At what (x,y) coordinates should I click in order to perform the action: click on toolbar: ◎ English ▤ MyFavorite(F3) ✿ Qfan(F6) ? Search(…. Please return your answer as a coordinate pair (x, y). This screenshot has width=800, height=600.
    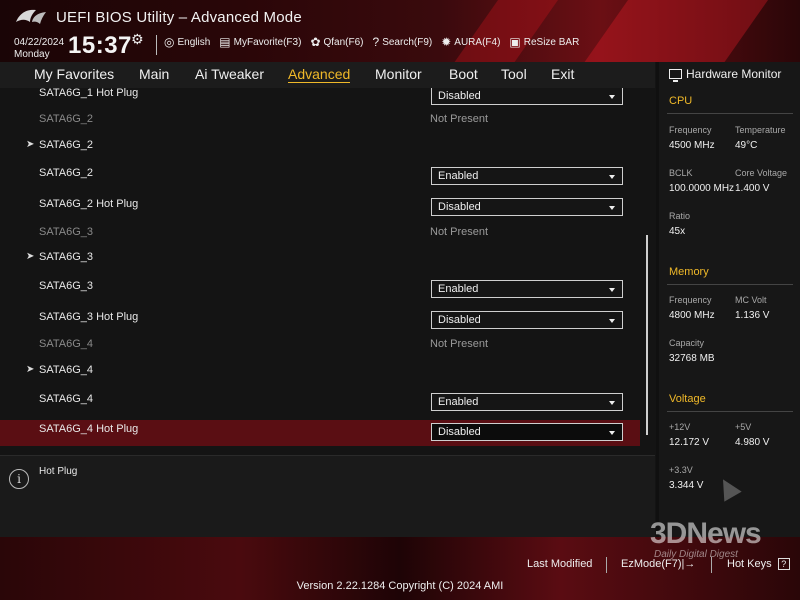
    Looking at the image, I should click on (371, 42).